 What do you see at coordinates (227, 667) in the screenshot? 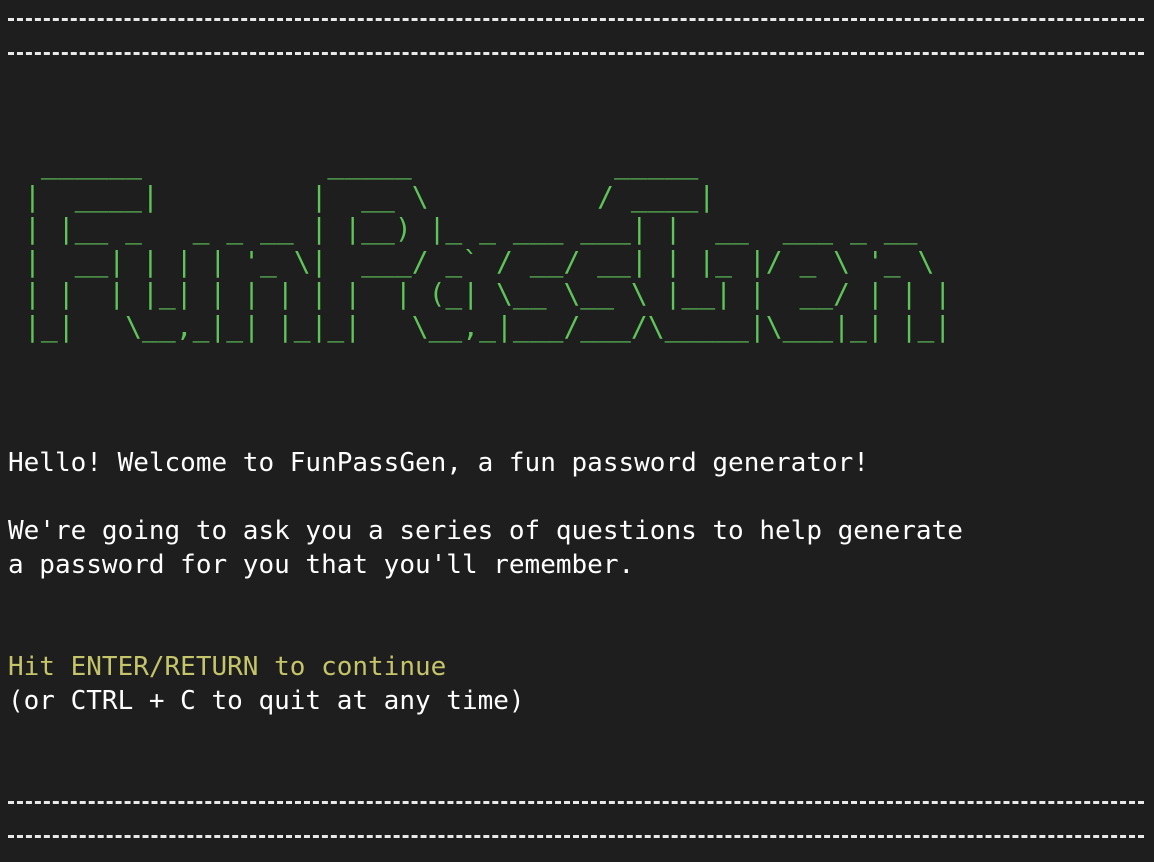
I see `continue-prompt: Hit ENTER/RETURN to continue` at bounding box center [227, 667].